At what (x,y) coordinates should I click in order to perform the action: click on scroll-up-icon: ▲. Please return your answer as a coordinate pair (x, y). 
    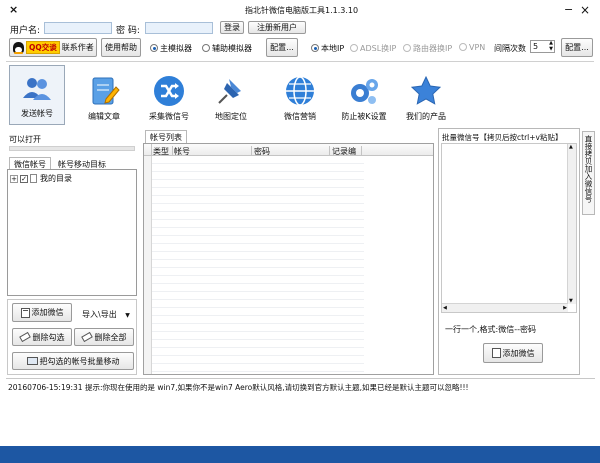
    Looking at the image, I should click on (571, 147).